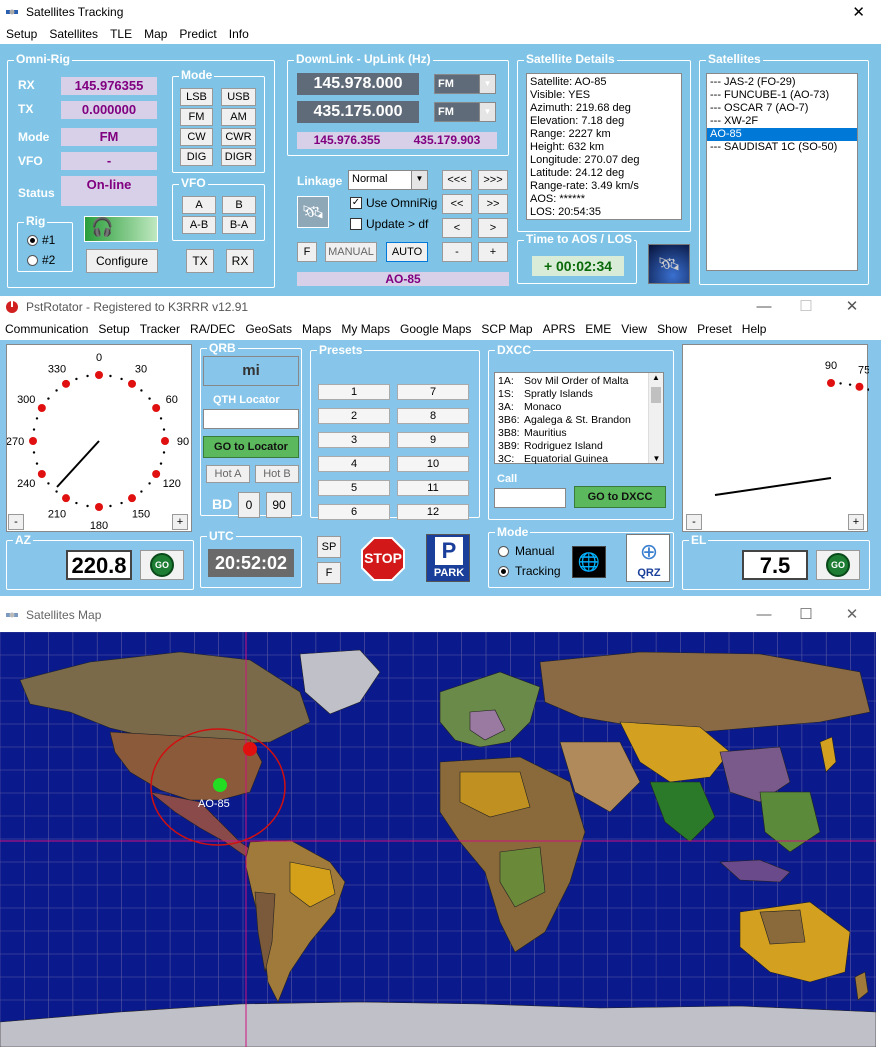 Image resolution: width=881 pixels, height=1047 pixels. Describe the element at coordinates (196, 157) in the screenshot. I see `mode-dig-button: DIG` at that location.